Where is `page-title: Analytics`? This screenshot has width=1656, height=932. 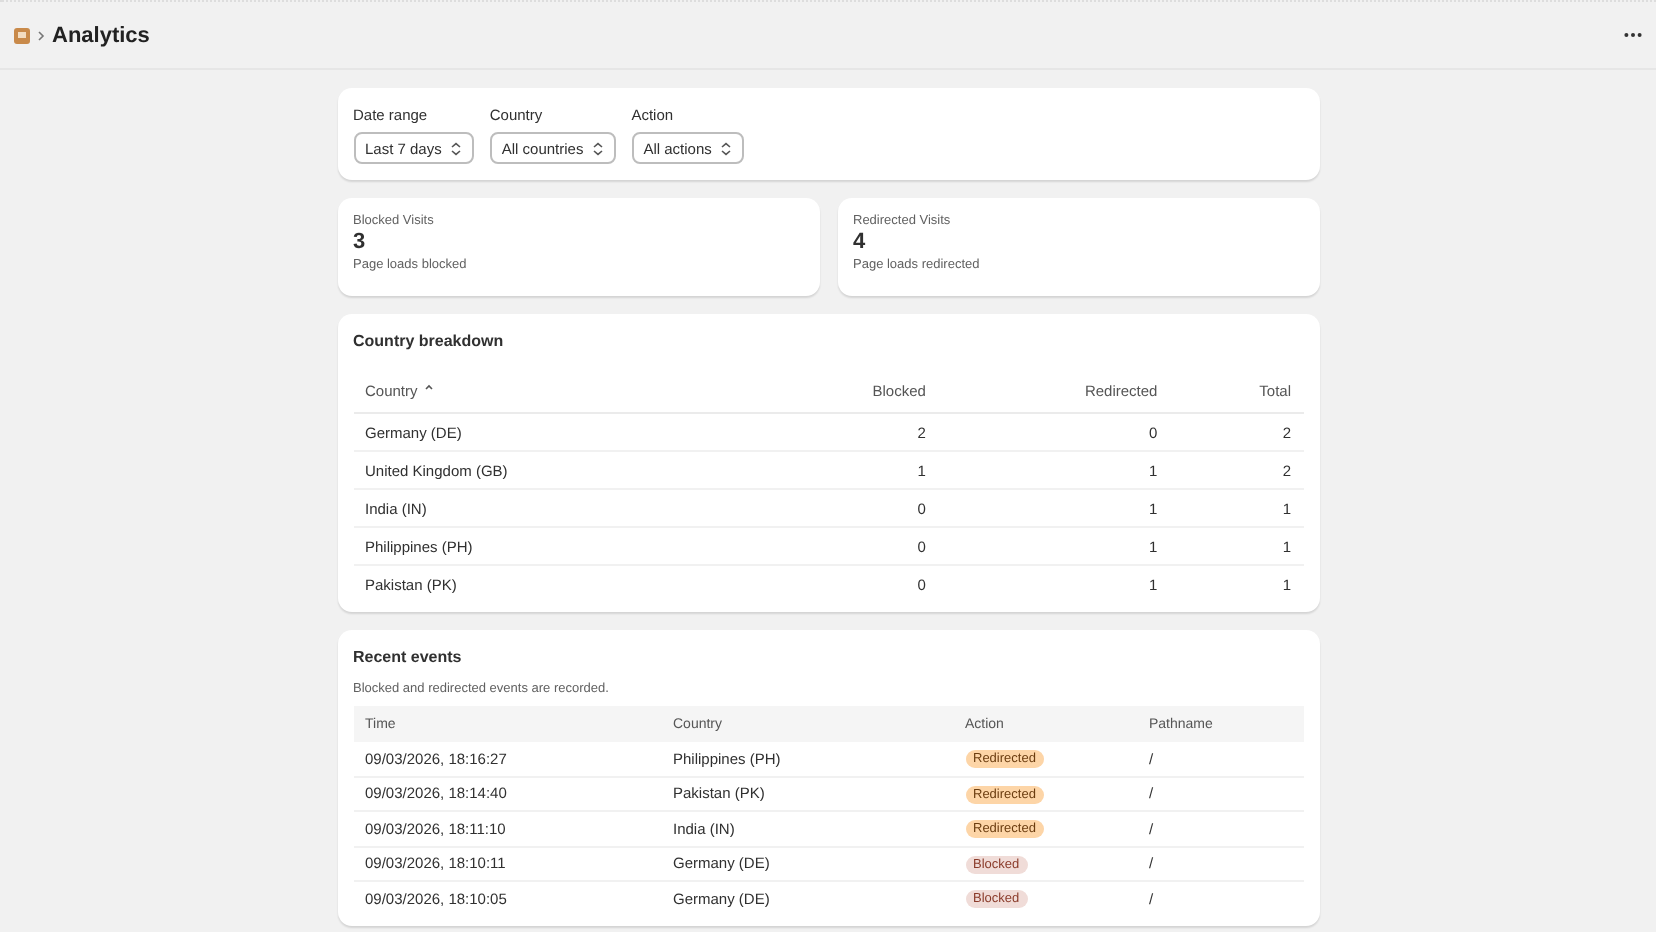
page-title: Analytics is located at coordinates (101, 35).